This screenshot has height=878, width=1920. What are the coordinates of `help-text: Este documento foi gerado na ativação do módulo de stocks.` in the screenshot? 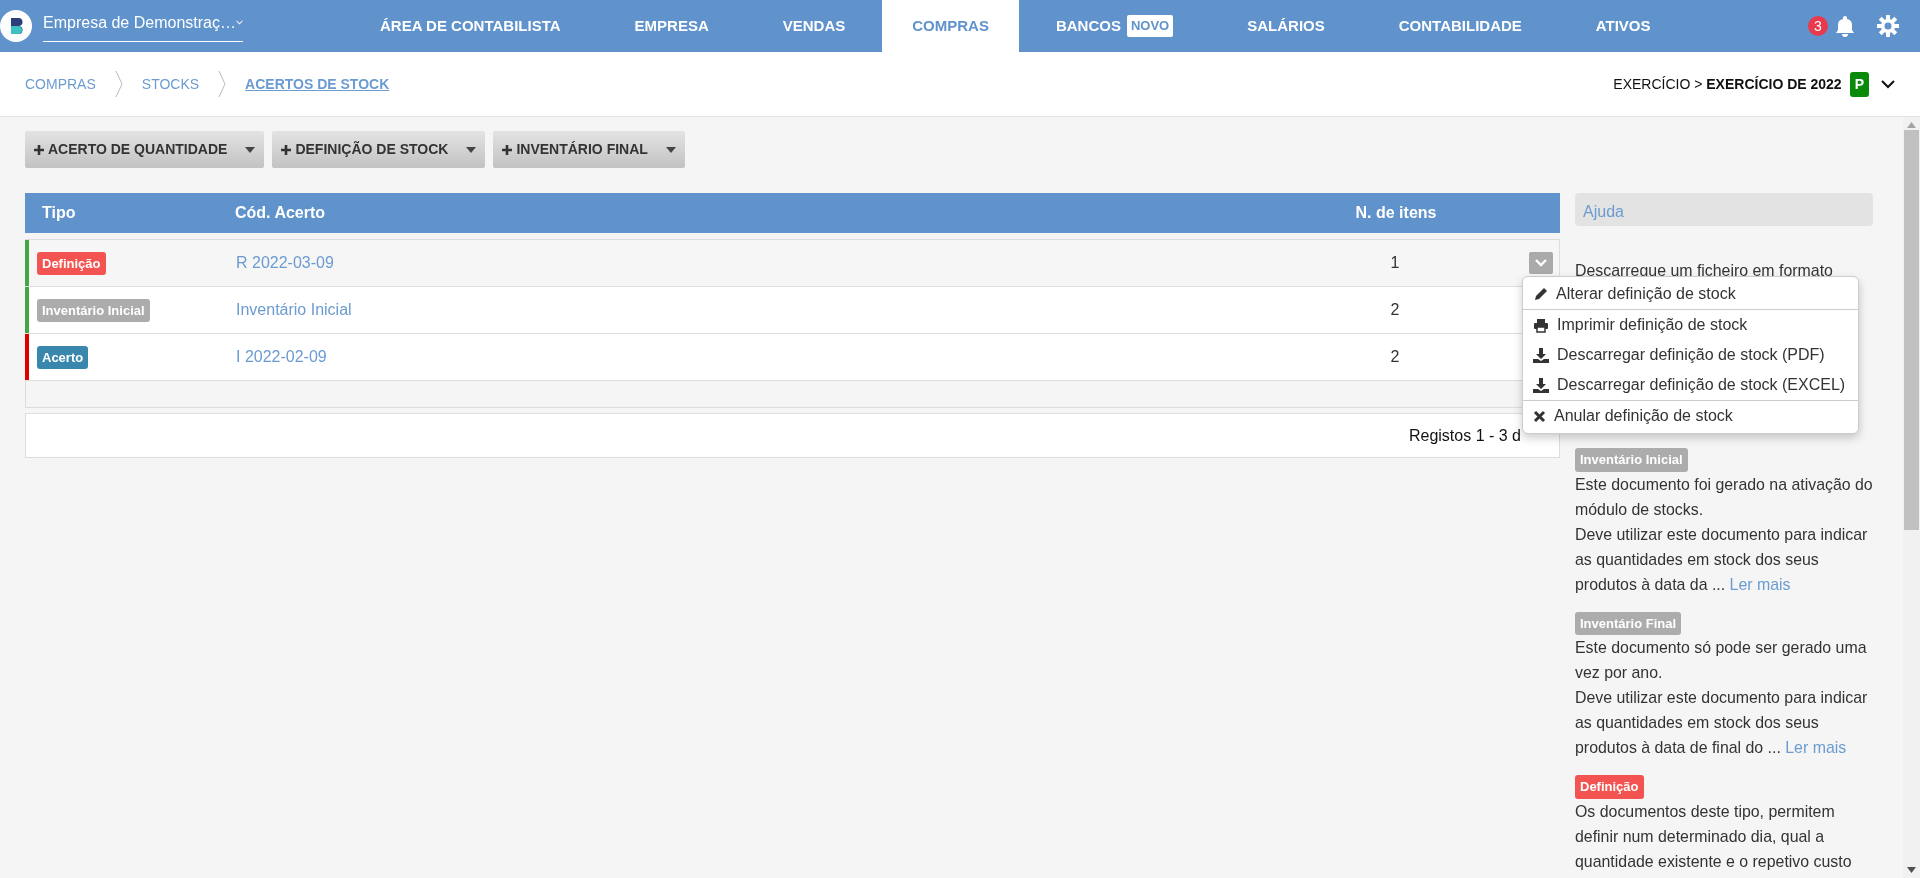 It's located at (1724, 497).